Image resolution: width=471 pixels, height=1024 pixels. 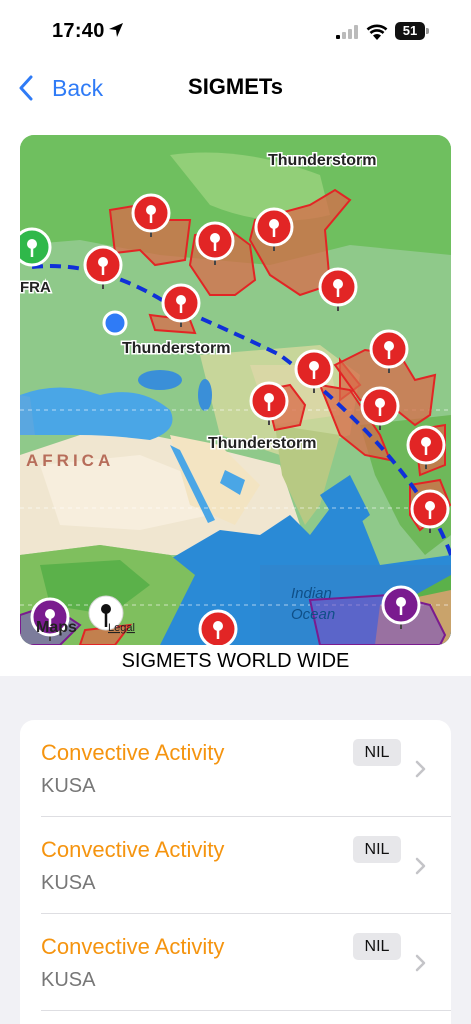 I want to click on cellular-signal-icon, so click(x=347, y=32).